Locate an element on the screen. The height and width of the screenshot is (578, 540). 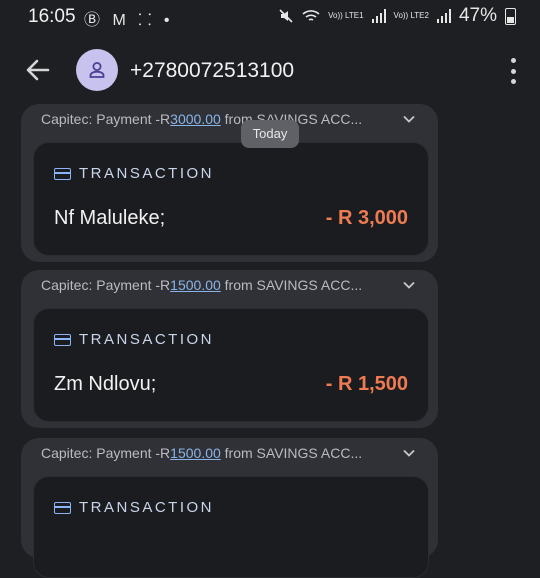
wifi-icon is located at coordinates (311, 15).